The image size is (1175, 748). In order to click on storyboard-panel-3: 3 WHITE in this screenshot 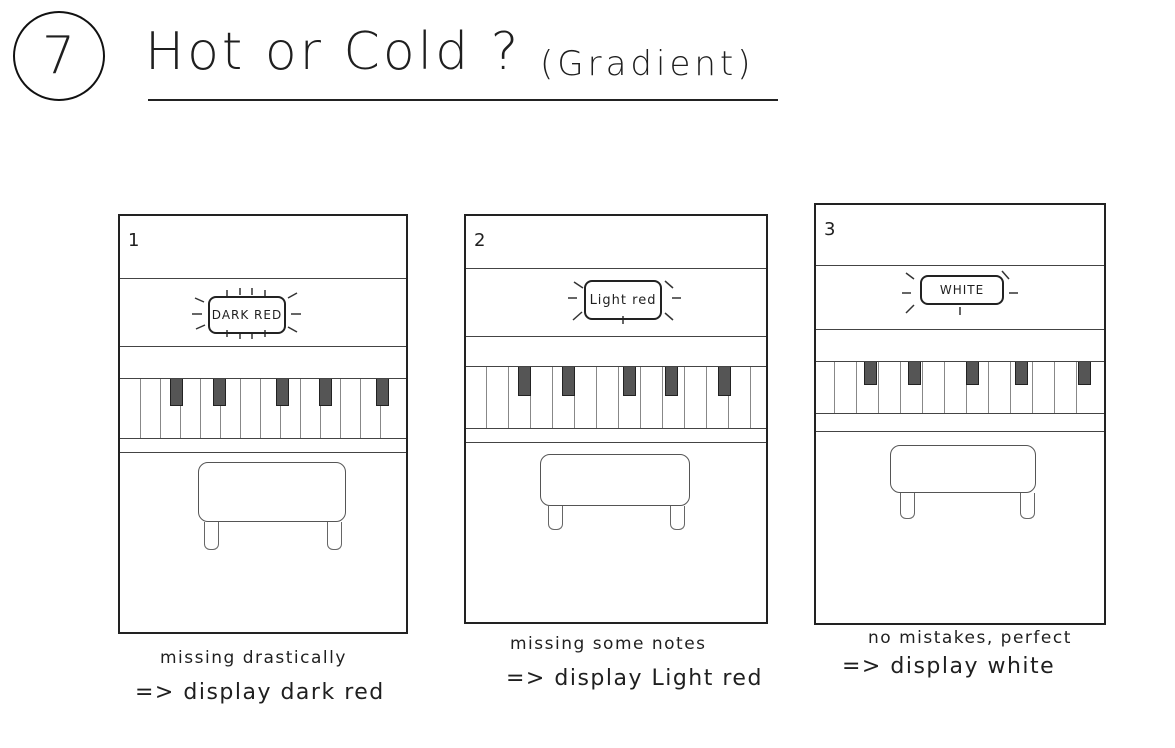, I will do `click(960, 414)`.